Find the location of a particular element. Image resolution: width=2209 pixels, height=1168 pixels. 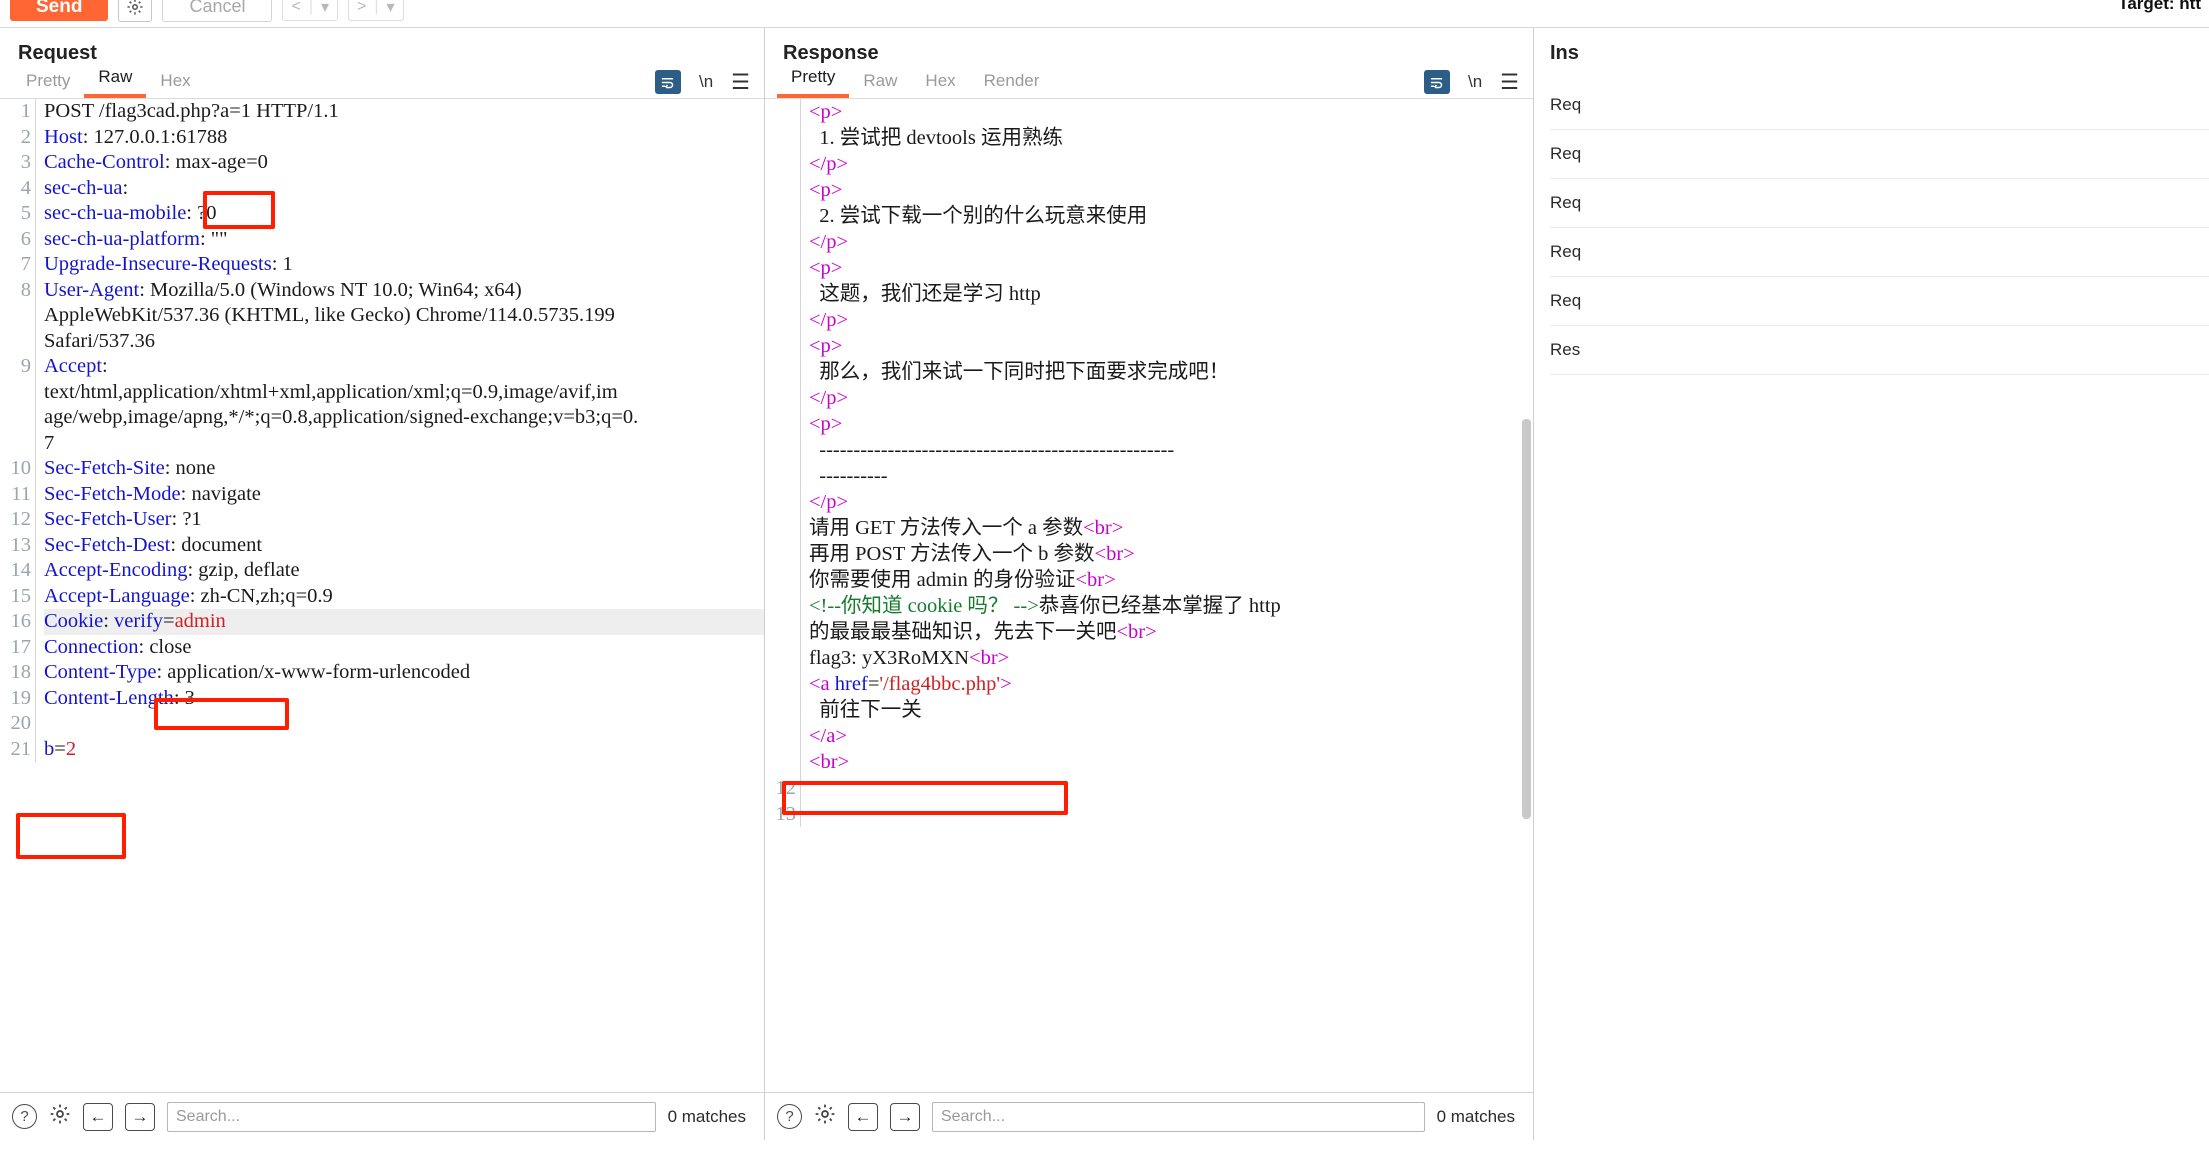

inspector-section-1: Req is located at coordinates (1879, 154).